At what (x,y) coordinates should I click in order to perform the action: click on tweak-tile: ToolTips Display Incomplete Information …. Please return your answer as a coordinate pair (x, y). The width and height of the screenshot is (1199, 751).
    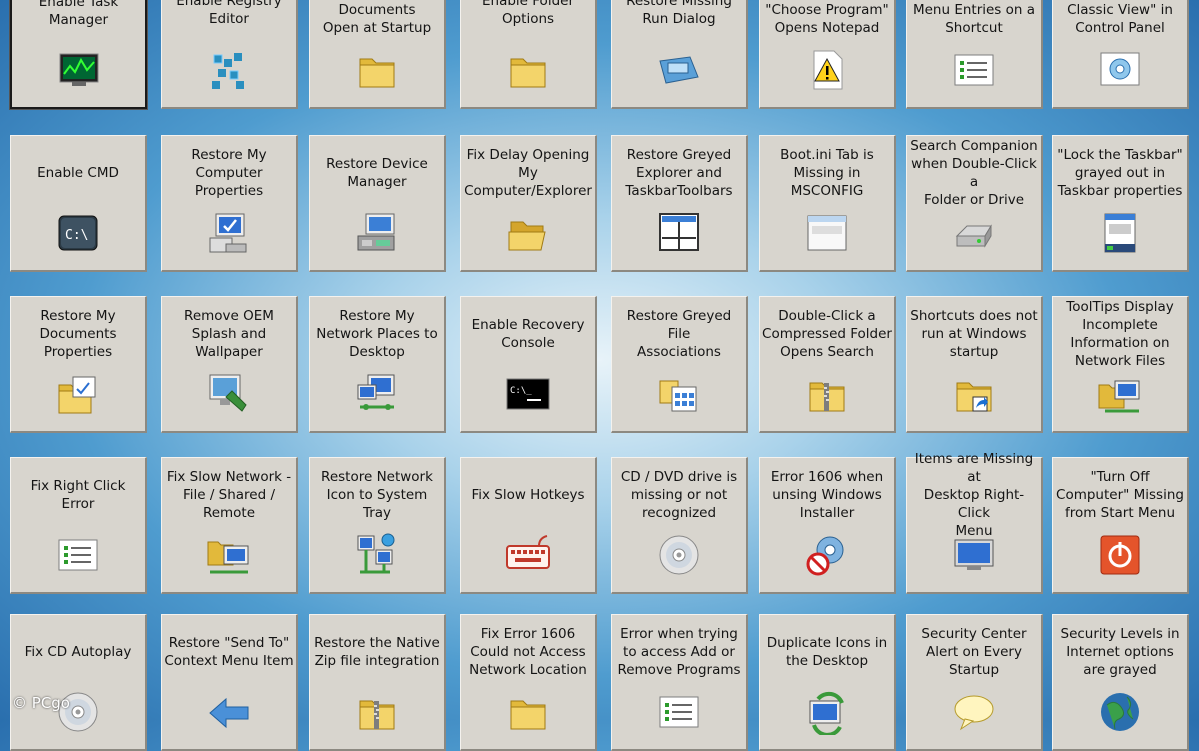
    Looking at the image, I should click on (1120, 364).